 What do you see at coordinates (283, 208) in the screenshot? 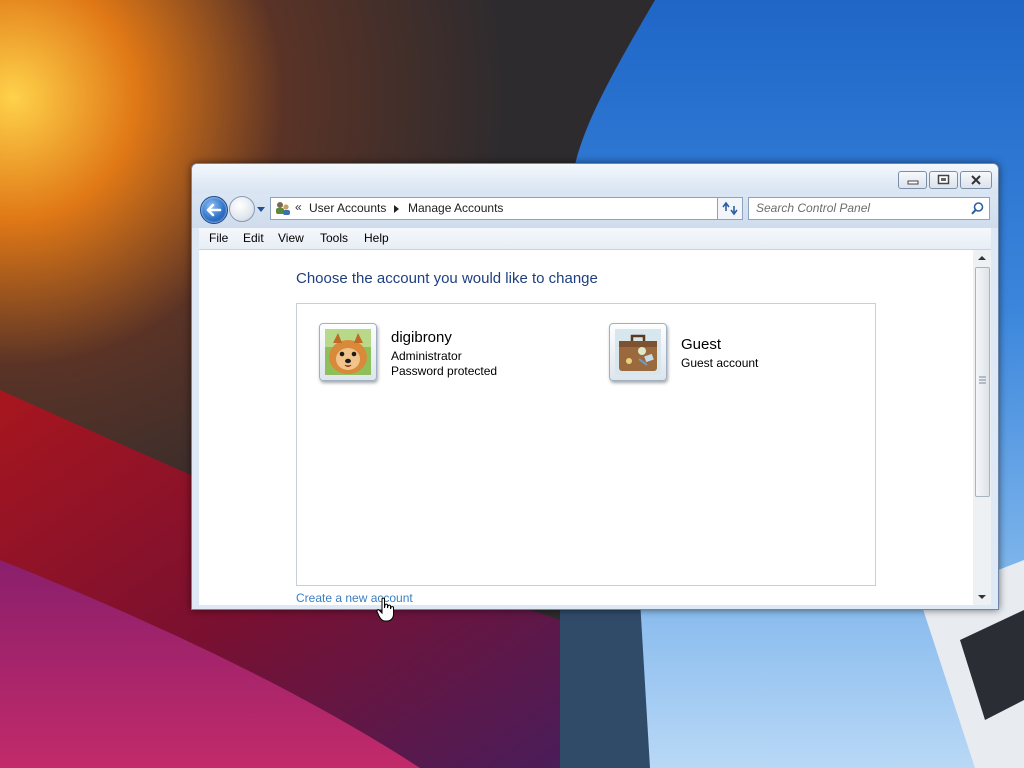
I see `user-accounts-icon` at bounding box center [283, 208].